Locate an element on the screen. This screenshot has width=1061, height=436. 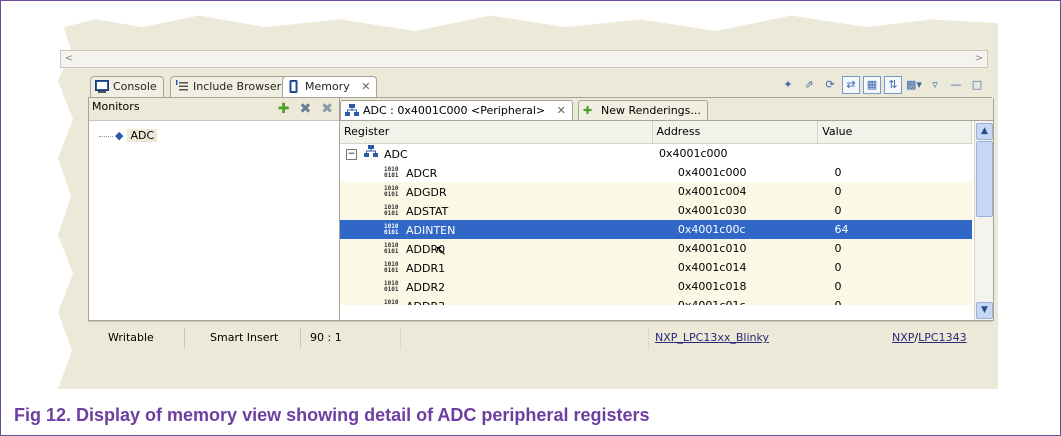
tab-adc-rendering: ADC : 0x4001C000 <Peripheral> ✕ is located at coordinates (456, 110).